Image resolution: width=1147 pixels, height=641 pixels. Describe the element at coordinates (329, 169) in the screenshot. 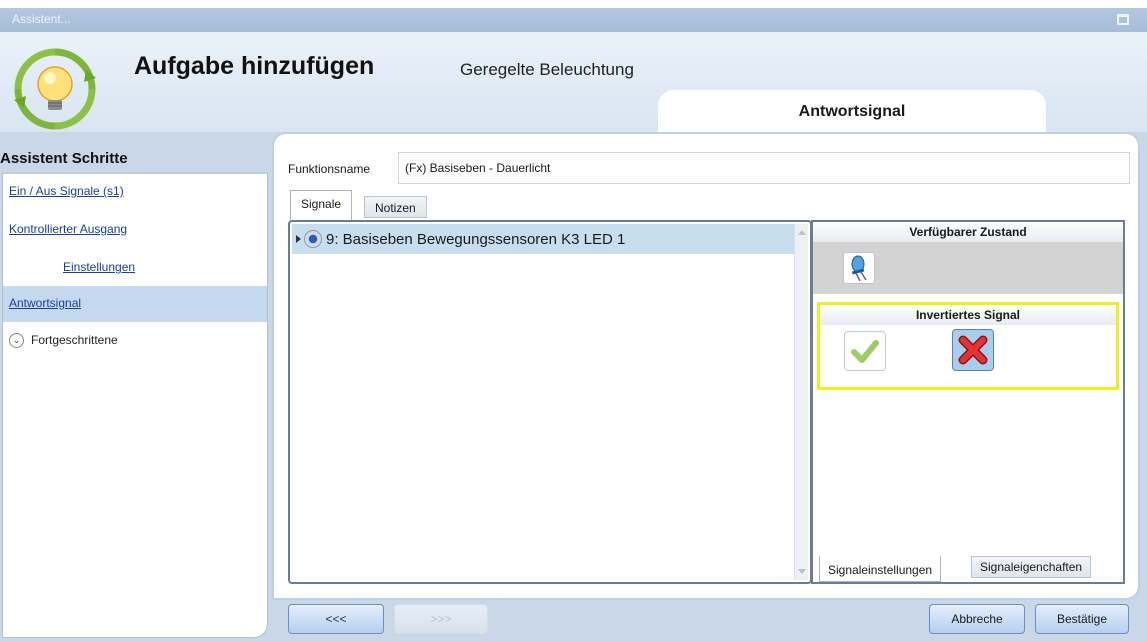

I see `function-name-label: Funktionsname` at that location.